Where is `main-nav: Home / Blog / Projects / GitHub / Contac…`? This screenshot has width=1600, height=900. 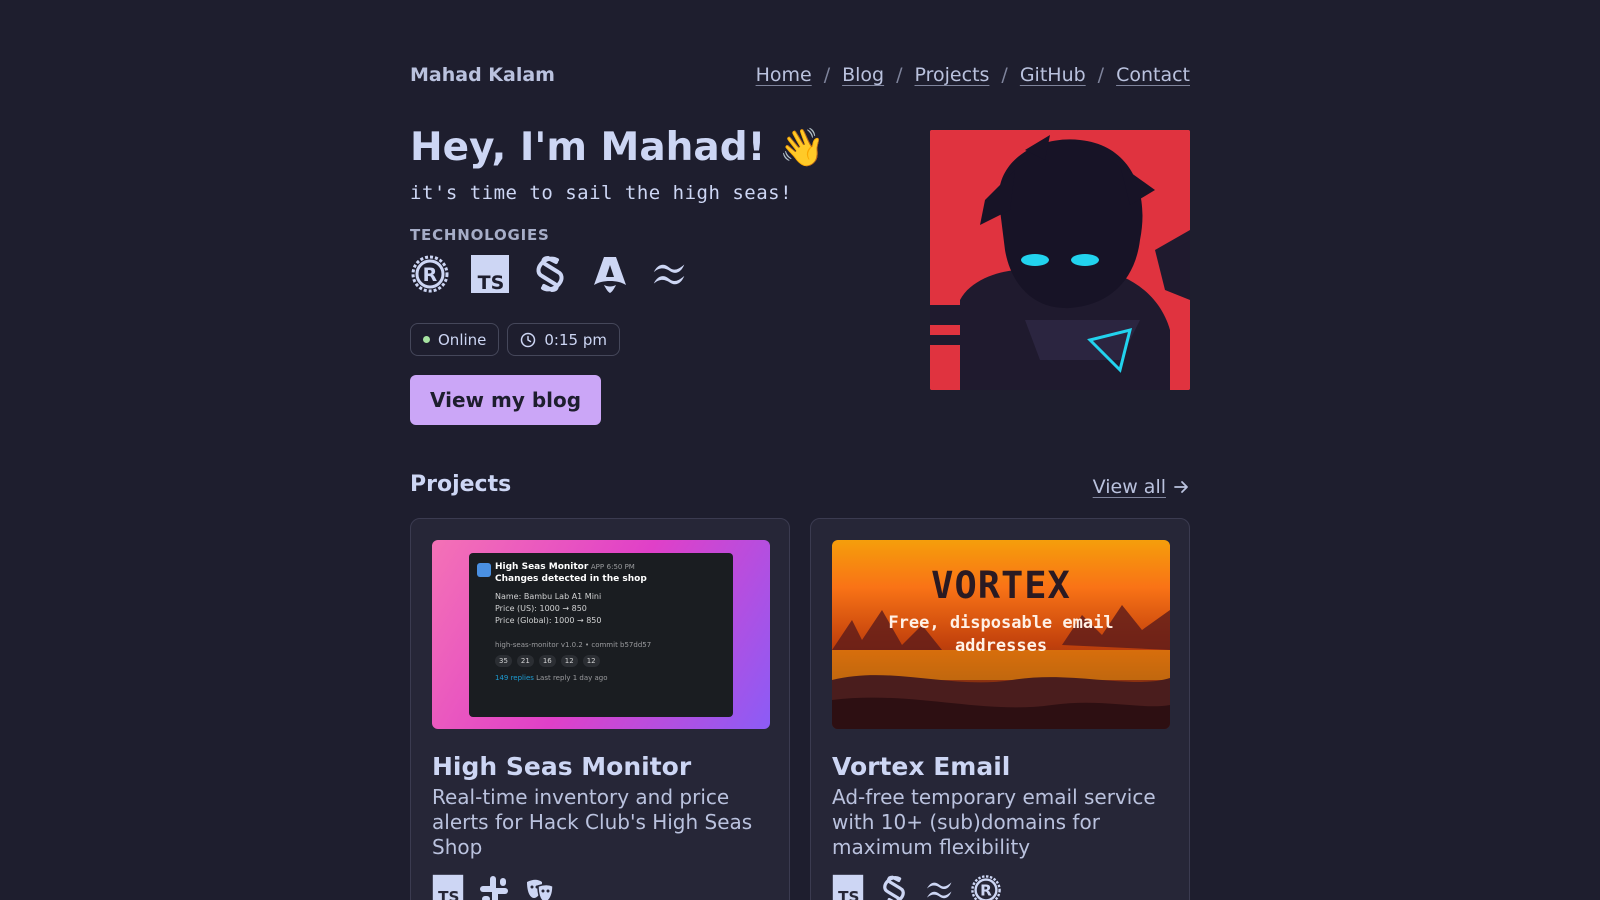 main-nav: Home / Blog / Projects / GitHub / Contac… is located at coordinates (973, 75).